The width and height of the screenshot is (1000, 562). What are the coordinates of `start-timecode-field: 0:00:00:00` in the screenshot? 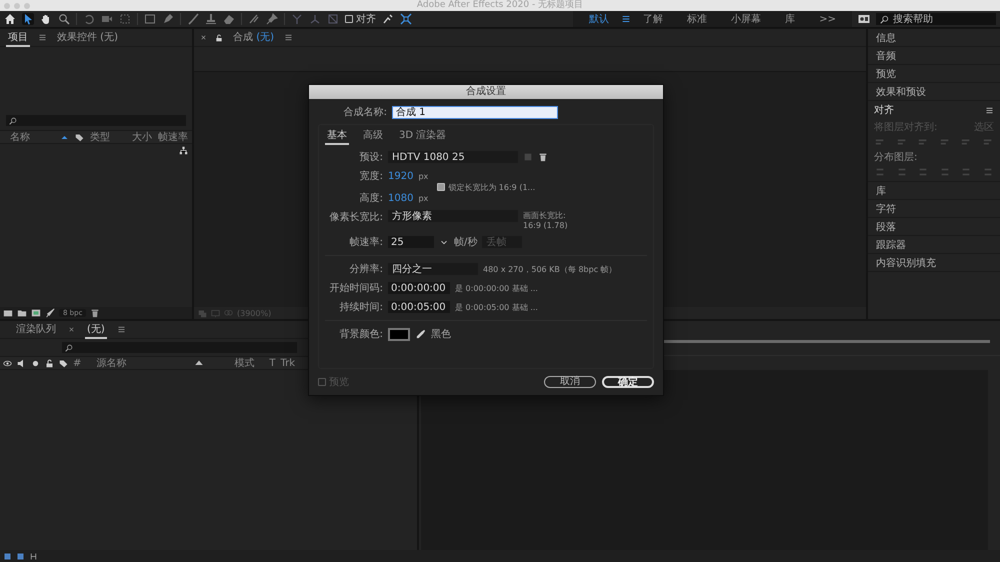 It's located at (419, 288).